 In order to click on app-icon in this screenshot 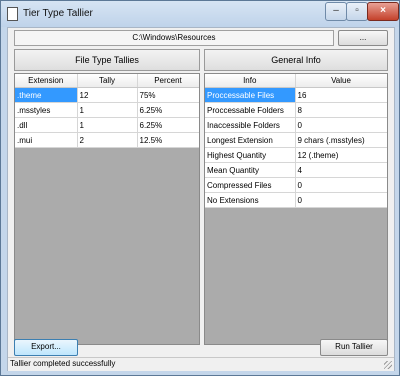, I will do `click(12, 14)`.